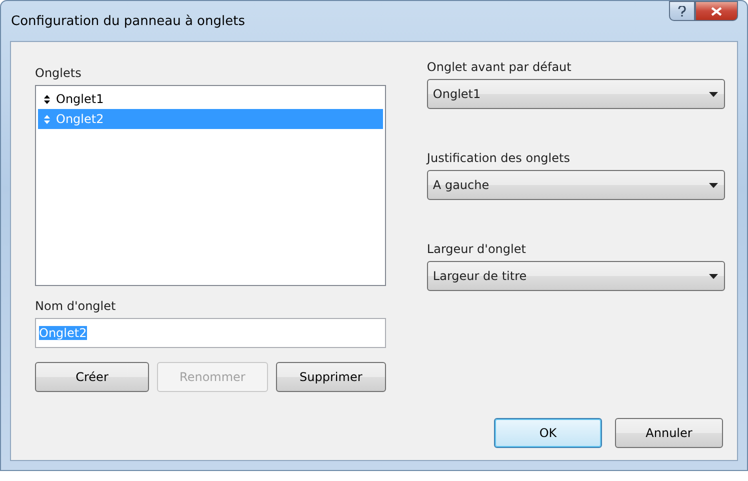  What do you see at coordinates (461, 185) in the screenshot?
I see `dropdown-value: A gauche` at bounding box center [461, 185].